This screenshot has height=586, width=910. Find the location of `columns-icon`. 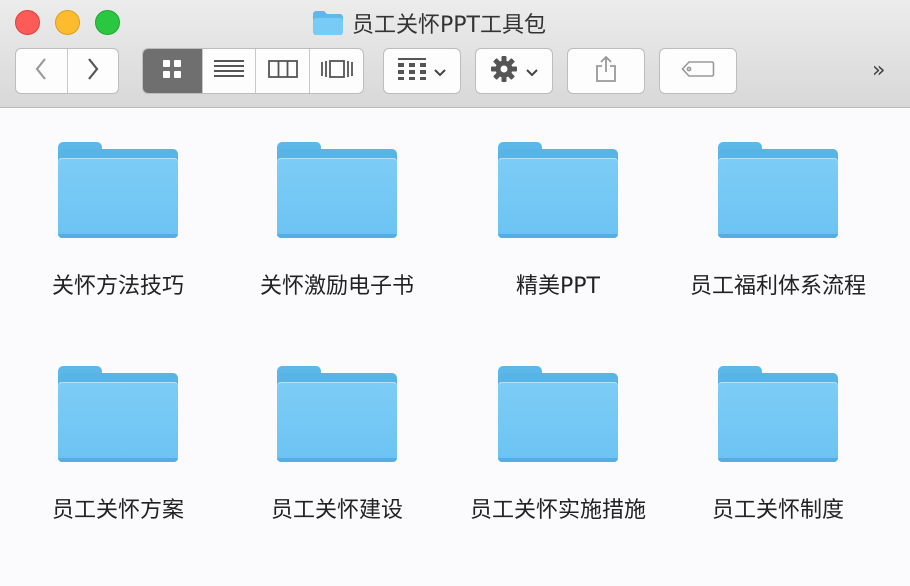

columns-icon is located at coordinates (282, 71).